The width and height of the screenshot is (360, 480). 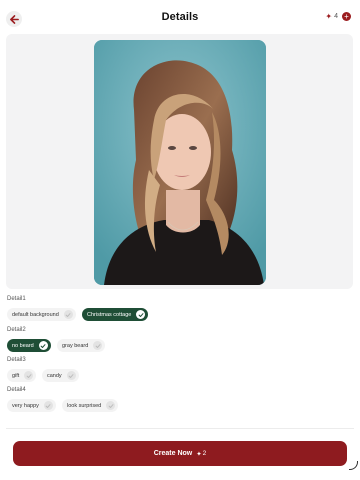 What do you see at coordinates (353, 465) in the screenshot?
I see `corner-decoration` at bounding box center [353, 465].